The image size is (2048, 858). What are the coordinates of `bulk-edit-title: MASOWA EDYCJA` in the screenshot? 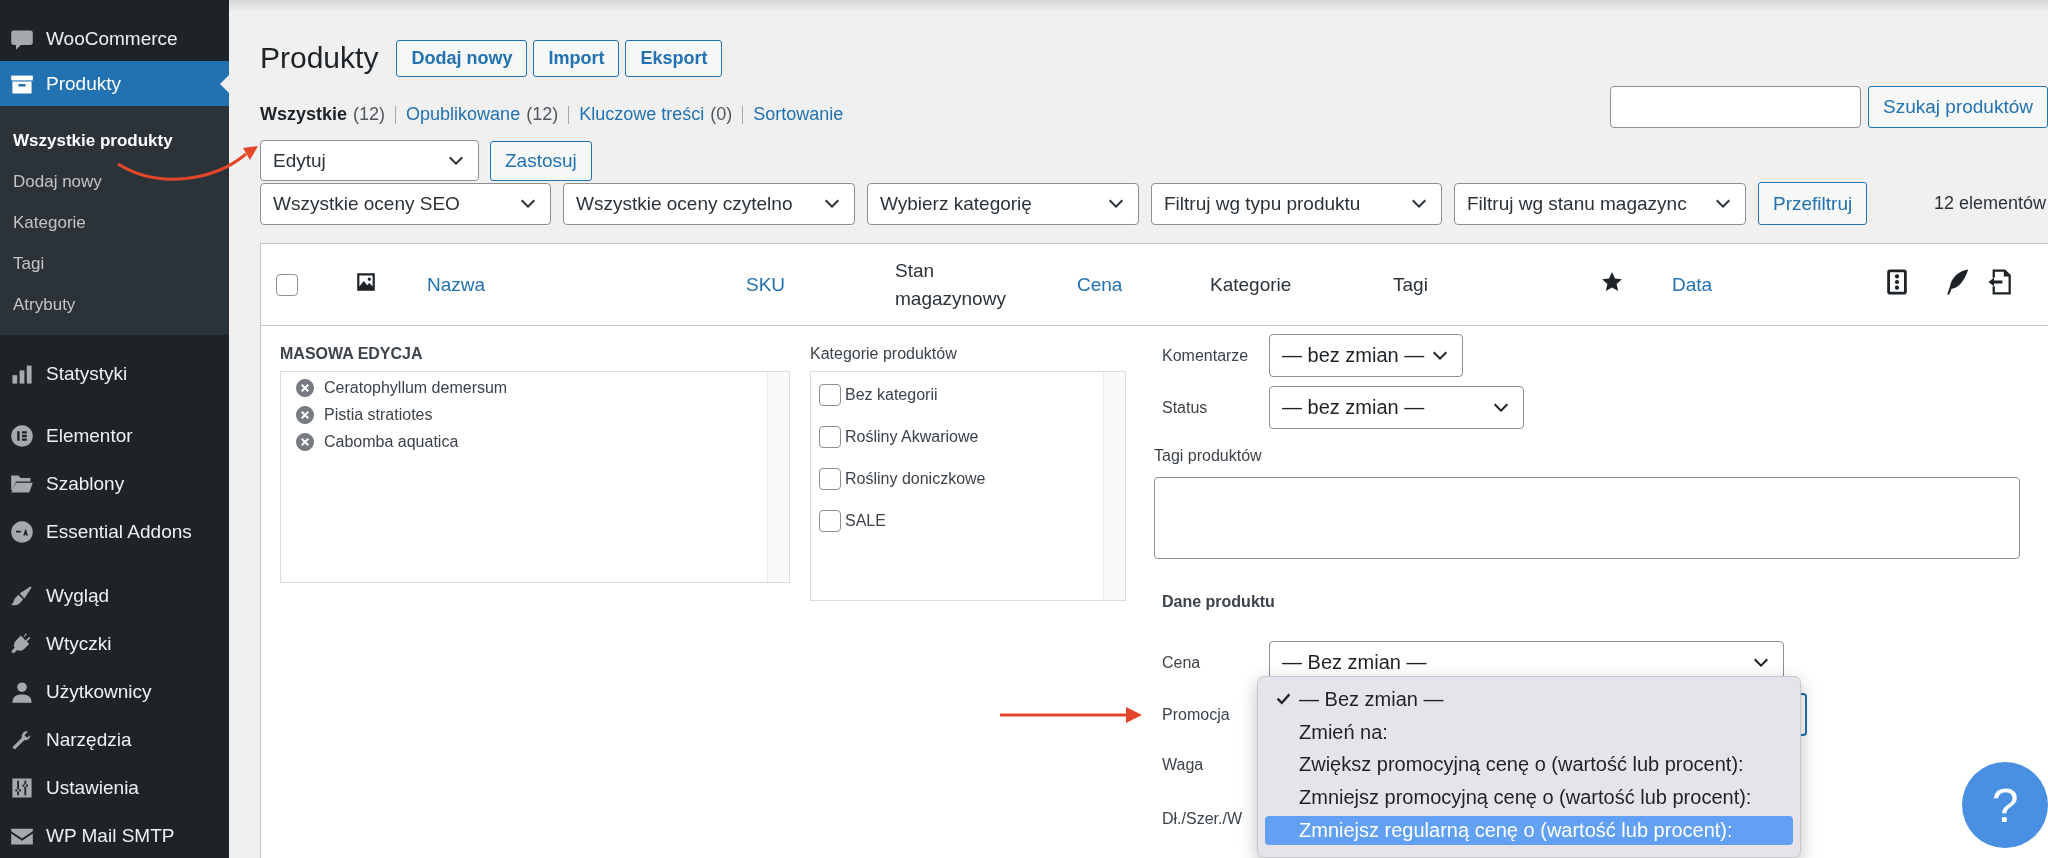 It's located at (352, 354).